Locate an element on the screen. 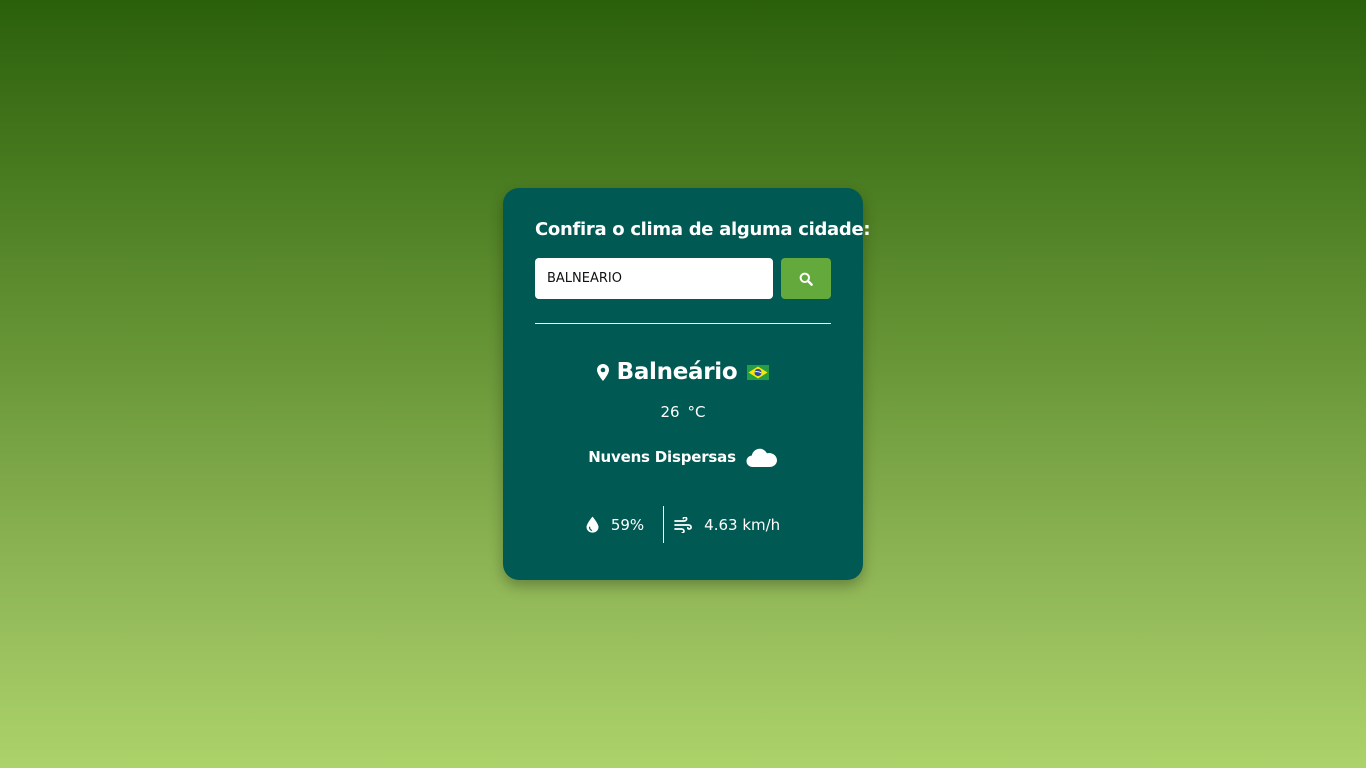  city-header: Balneário is located at coordinates (683, 372).